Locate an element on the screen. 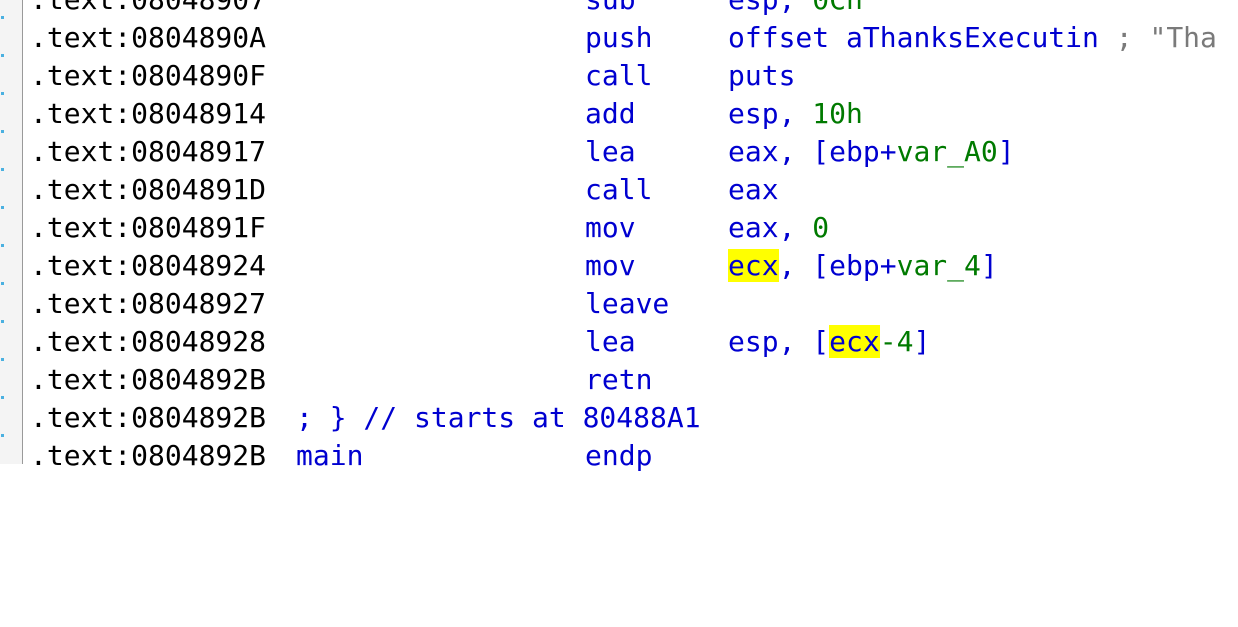 The image size is (1238, 627). listing-line: .text:0804892B ; } // starts at 80488A1 is located at coordinates (619, 418).